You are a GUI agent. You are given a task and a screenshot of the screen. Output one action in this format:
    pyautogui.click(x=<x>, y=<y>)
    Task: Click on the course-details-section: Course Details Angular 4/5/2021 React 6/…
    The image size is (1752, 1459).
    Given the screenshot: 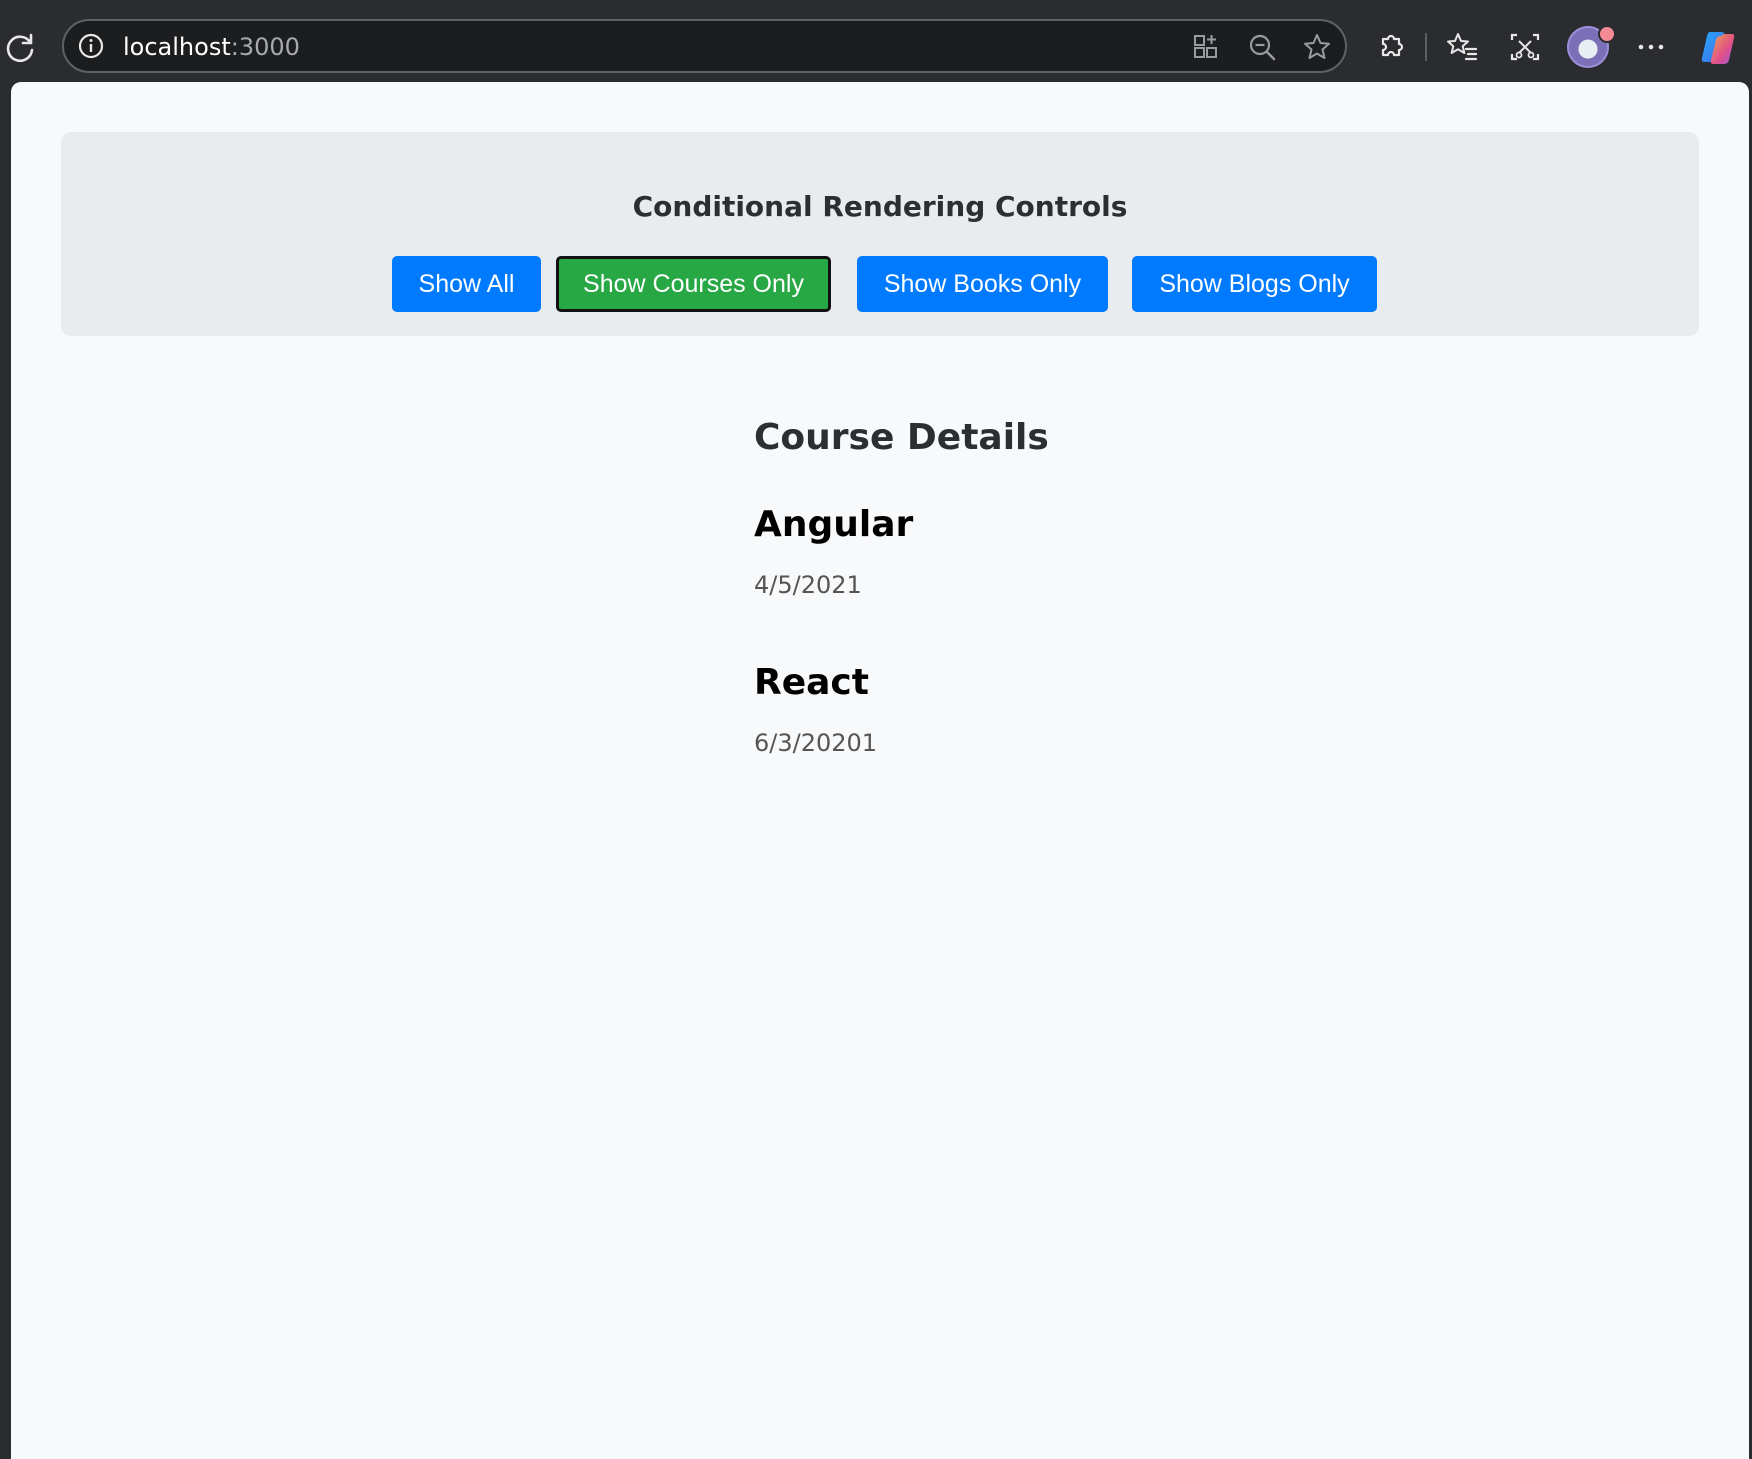 What is the action you would take?
    pyautogui.click(x=901, y=586)
    